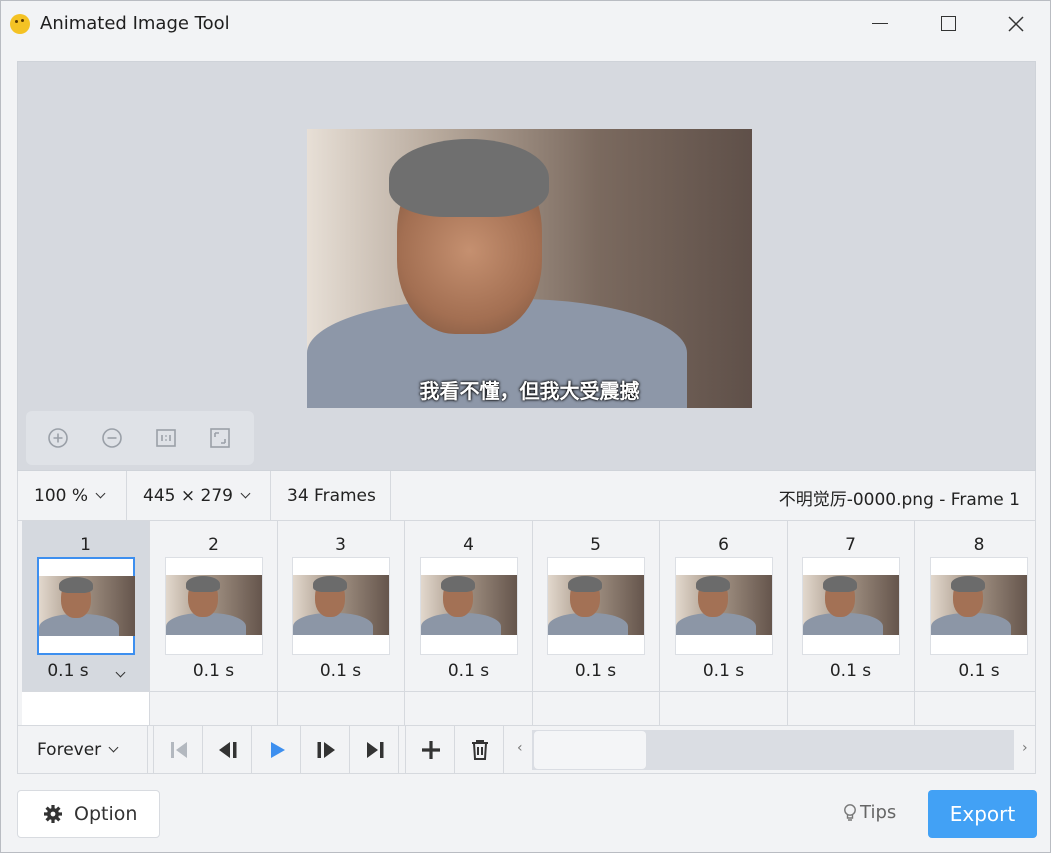 The height and width of the screenshot is (853, 1051). Describe the element at coordinates (140, 438) in the screenshot. I see `zoom-controls` at that location.